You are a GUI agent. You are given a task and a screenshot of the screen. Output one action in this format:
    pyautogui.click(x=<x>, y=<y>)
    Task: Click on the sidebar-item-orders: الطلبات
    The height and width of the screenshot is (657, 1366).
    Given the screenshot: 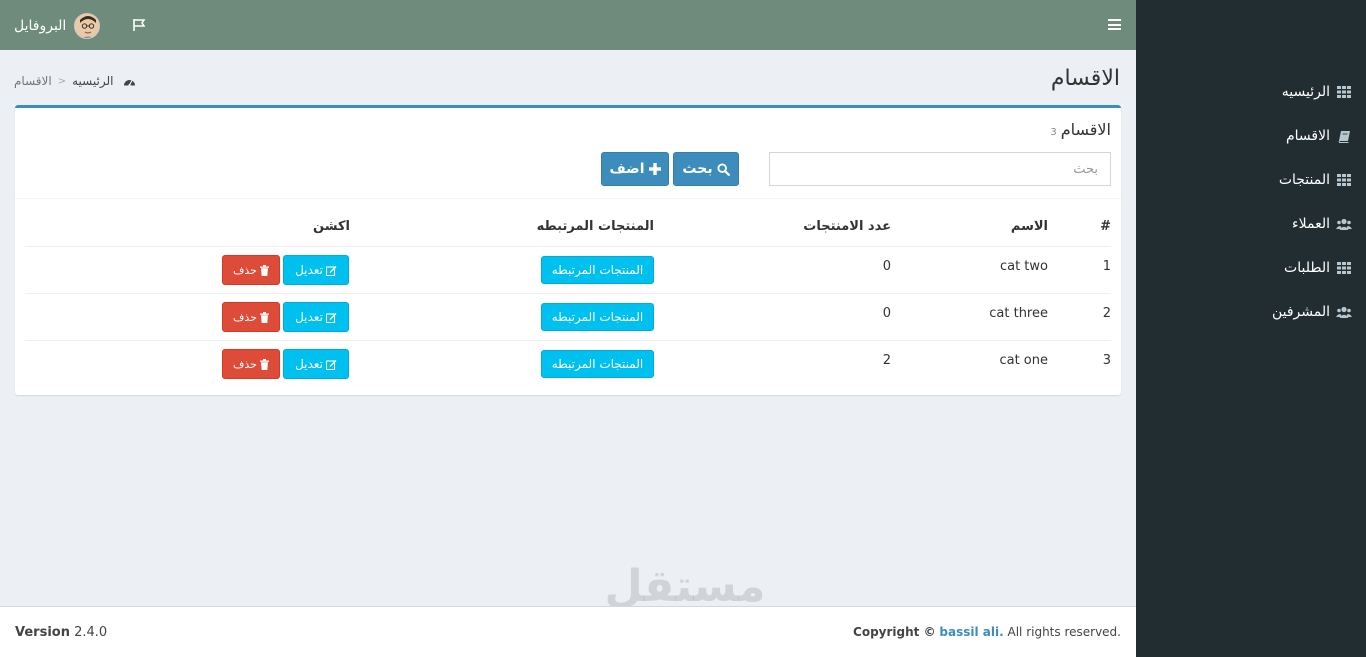 What is the action you would take?
    pyautogui.click(x=1318, y=268)
    